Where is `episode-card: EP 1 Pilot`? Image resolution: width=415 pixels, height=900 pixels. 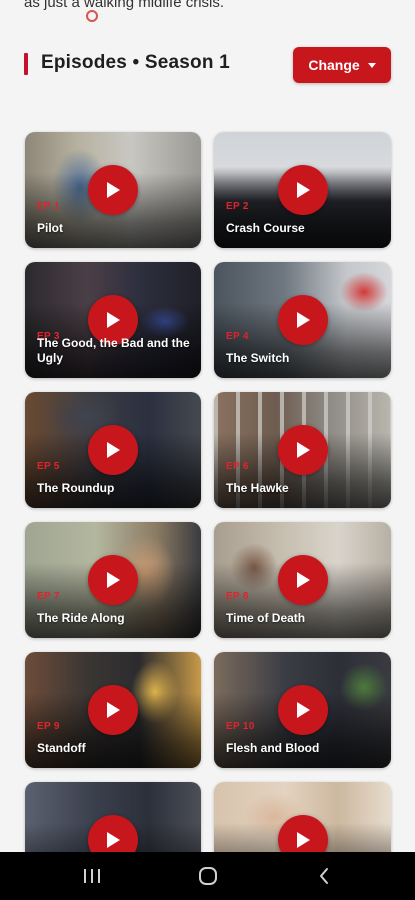 episode-card: EP 1 Pilot is located at coordinates (113, 190).